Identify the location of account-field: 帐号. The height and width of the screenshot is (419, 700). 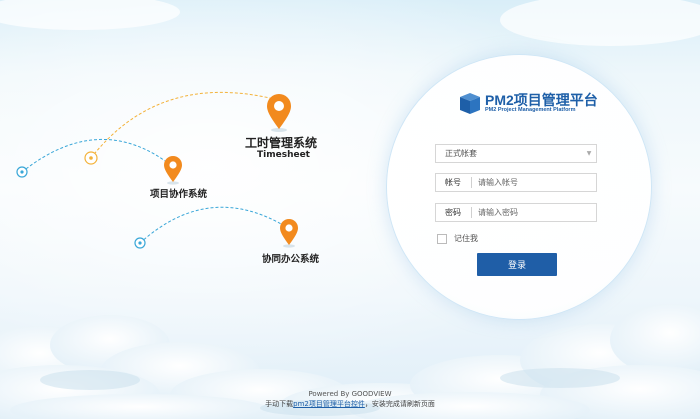
(516, 182).